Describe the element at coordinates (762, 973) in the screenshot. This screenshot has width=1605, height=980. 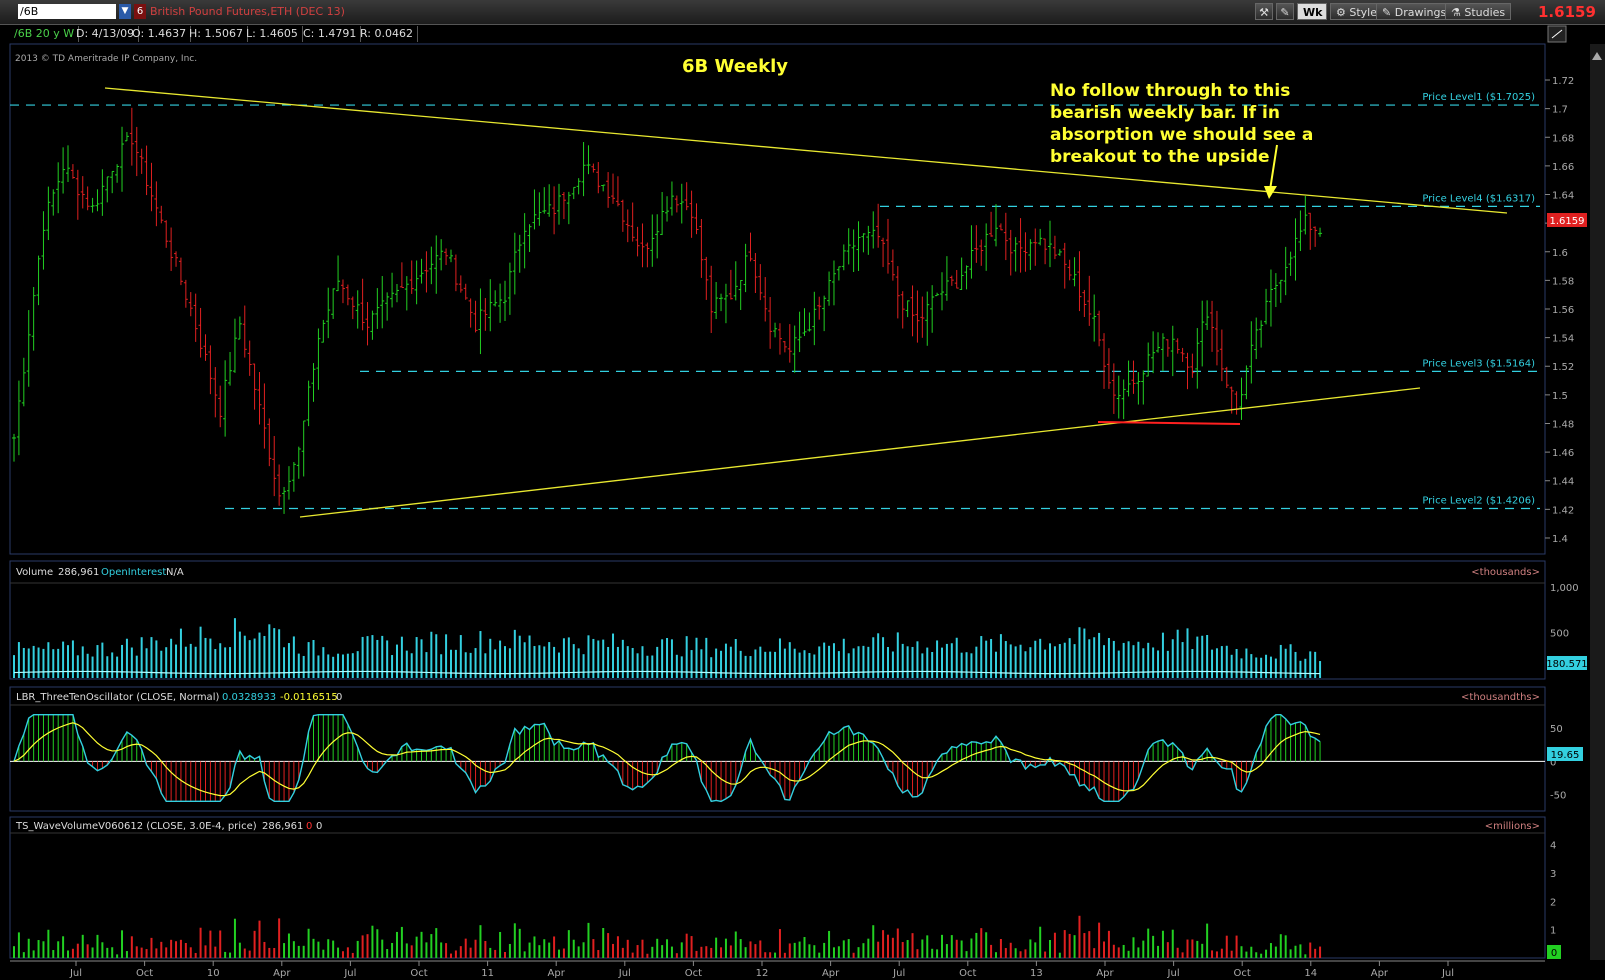
I see `time-tick-label: 12` at that location.